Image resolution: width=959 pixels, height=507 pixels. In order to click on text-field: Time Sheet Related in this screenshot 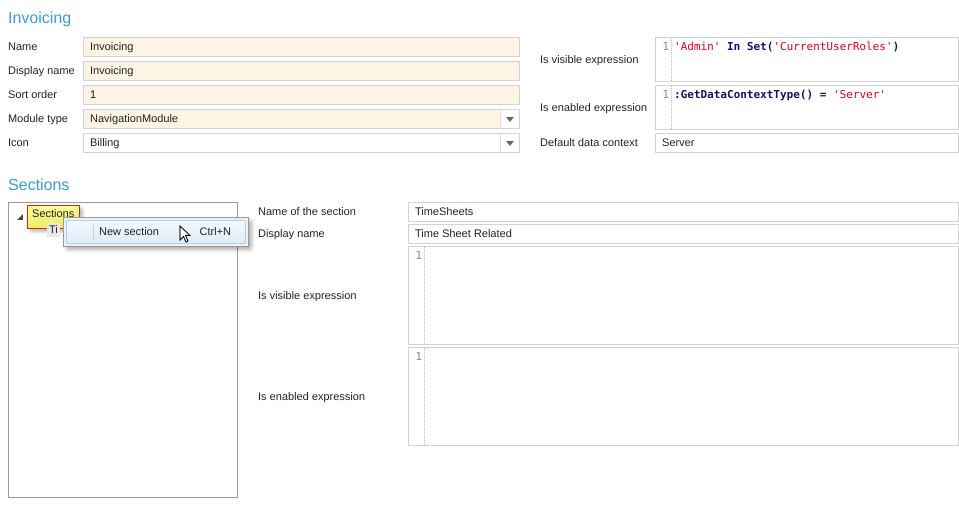, I will do `click(683, 234)`.